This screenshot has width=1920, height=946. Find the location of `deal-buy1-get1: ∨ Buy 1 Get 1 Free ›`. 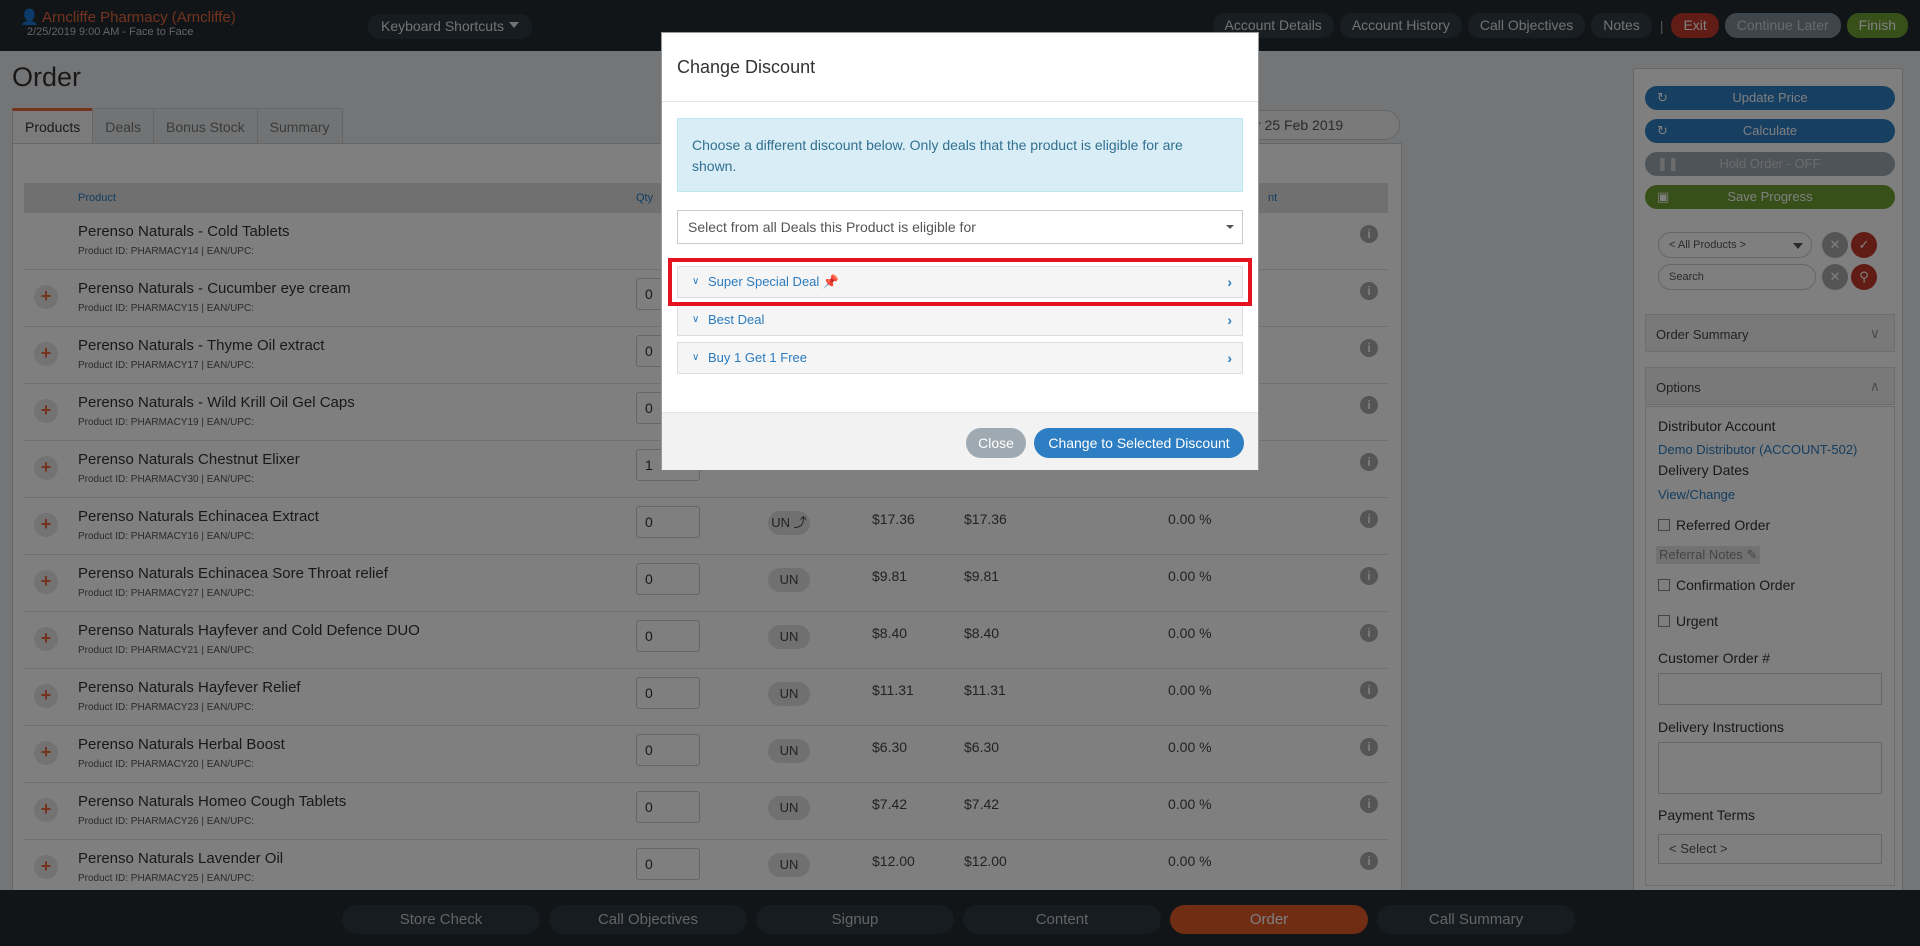

deal-buy1-get1: ∨ Buy 1 Get 1 Free › is located at coordinates (960, 358).